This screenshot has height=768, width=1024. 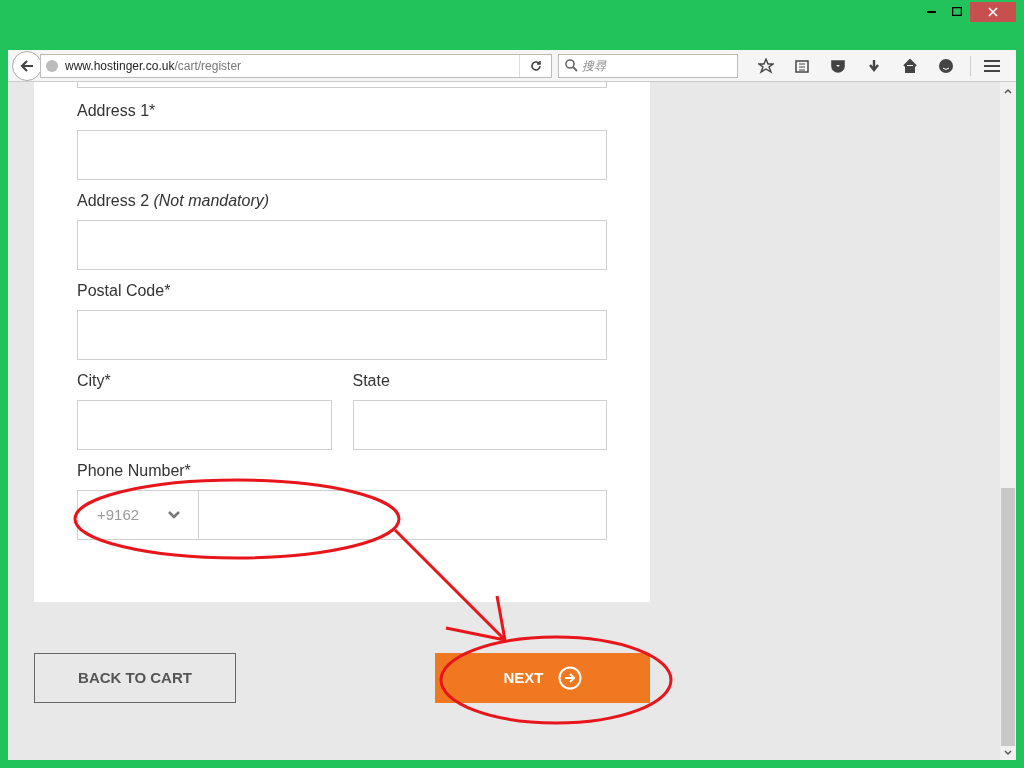 I want to click on search-field: 搜尋, so click(x=648, y=65).